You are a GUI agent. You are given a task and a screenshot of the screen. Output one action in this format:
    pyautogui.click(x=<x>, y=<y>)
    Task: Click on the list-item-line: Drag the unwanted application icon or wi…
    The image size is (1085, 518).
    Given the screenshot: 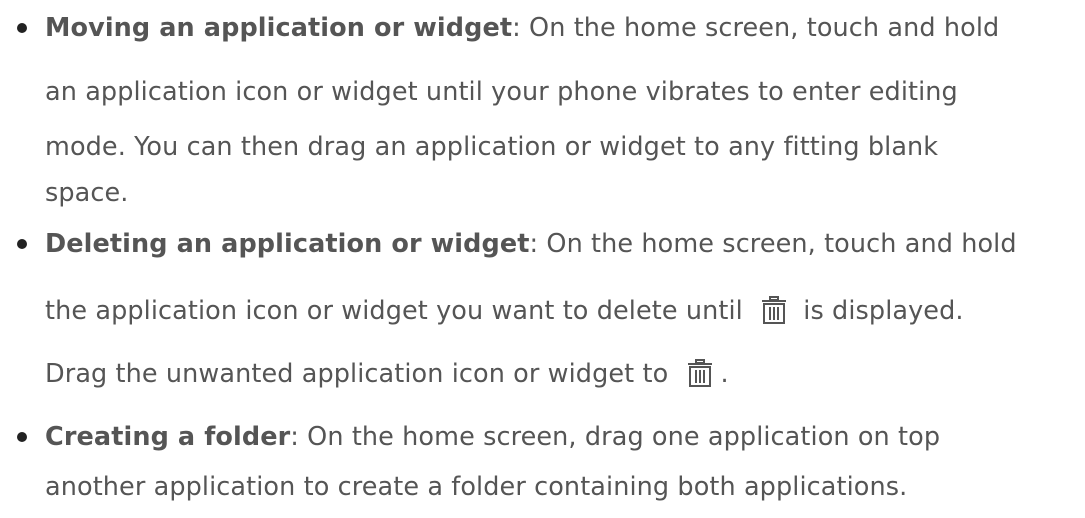 What is the action you would take?
    pyautogui.click(x=387, y=374)
    